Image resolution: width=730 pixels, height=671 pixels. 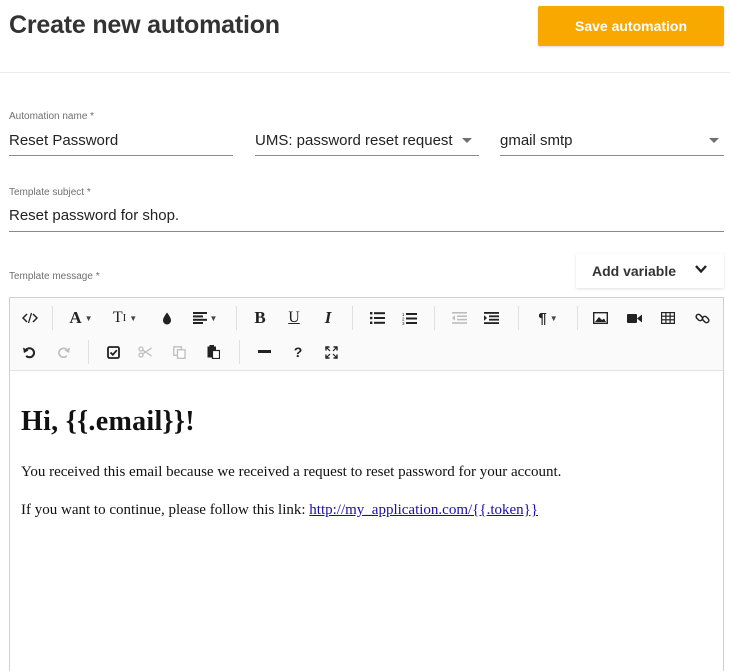 I want to click on template-subject-field: Reset password for shop., so click(x=366, y=216).